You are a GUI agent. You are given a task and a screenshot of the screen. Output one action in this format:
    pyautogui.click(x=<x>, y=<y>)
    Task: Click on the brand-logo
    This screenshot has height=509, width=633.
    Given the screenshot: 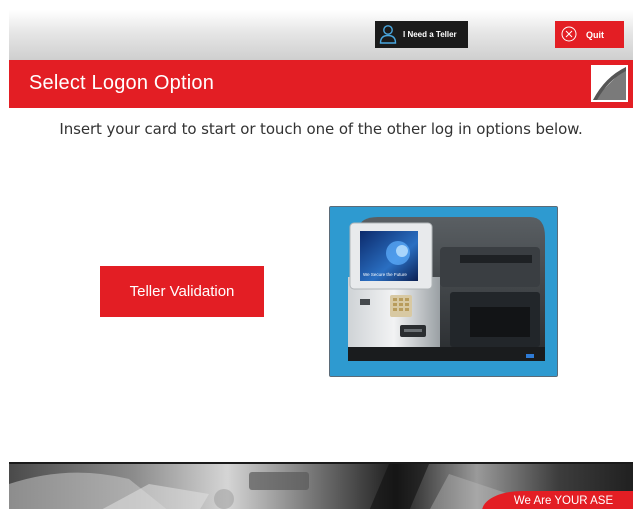 What is the action you would take?
    pyautogui.click(x=609, y=83)
    